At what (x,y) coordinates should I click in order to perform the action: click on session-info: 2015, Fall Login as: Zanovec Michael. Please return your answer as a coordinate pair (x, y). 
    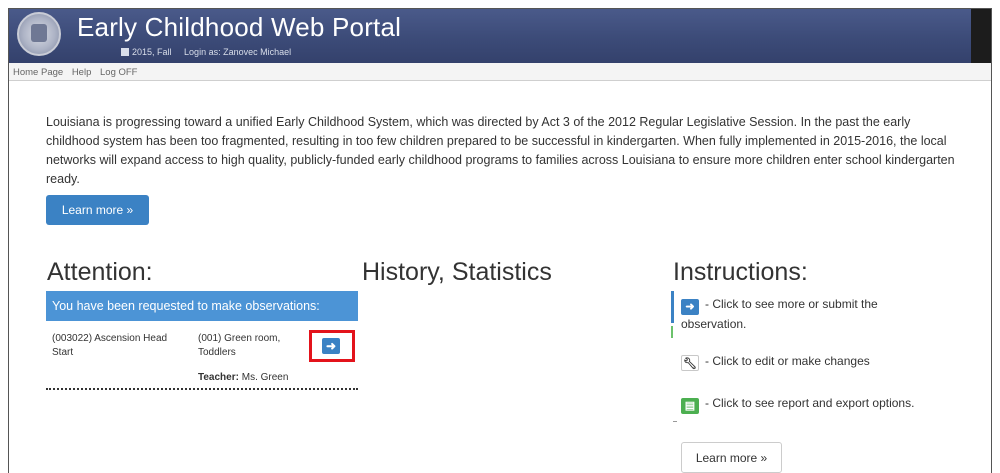
    Looking at the image, I should click on (206, 52).